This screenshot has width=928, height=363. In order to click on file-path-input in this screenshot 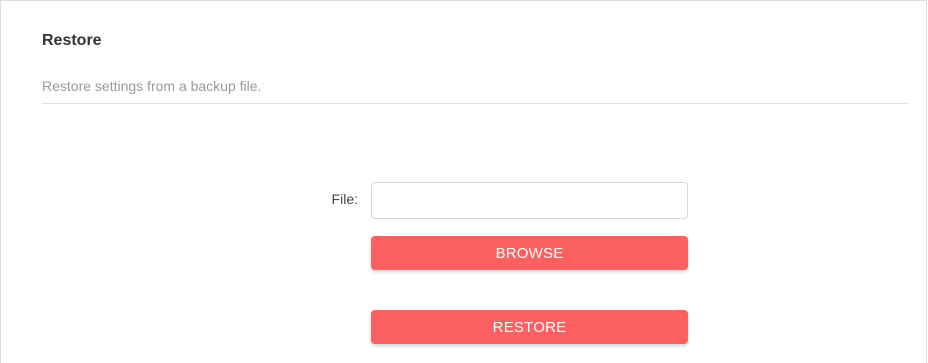, I will do `click(529, 200)`.